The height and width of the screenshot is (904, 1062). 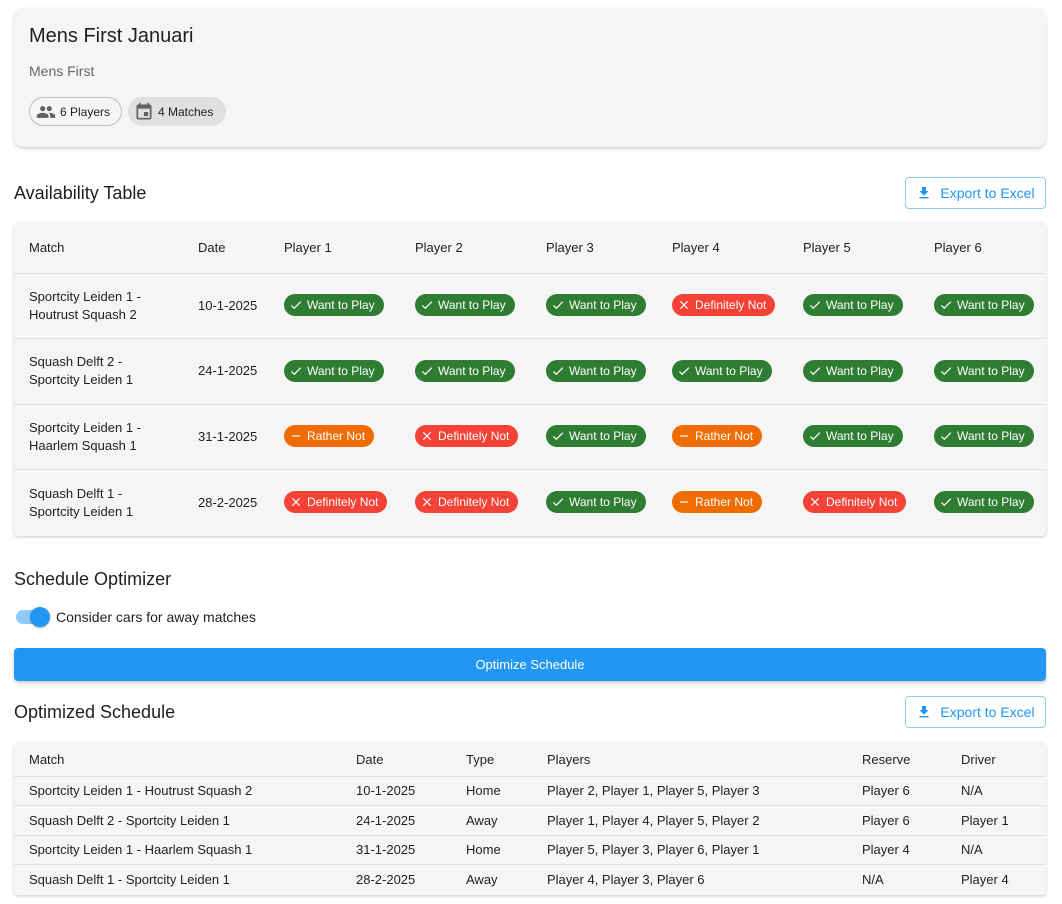 I want to click on column-header: Date, so click(x=396, y=760).